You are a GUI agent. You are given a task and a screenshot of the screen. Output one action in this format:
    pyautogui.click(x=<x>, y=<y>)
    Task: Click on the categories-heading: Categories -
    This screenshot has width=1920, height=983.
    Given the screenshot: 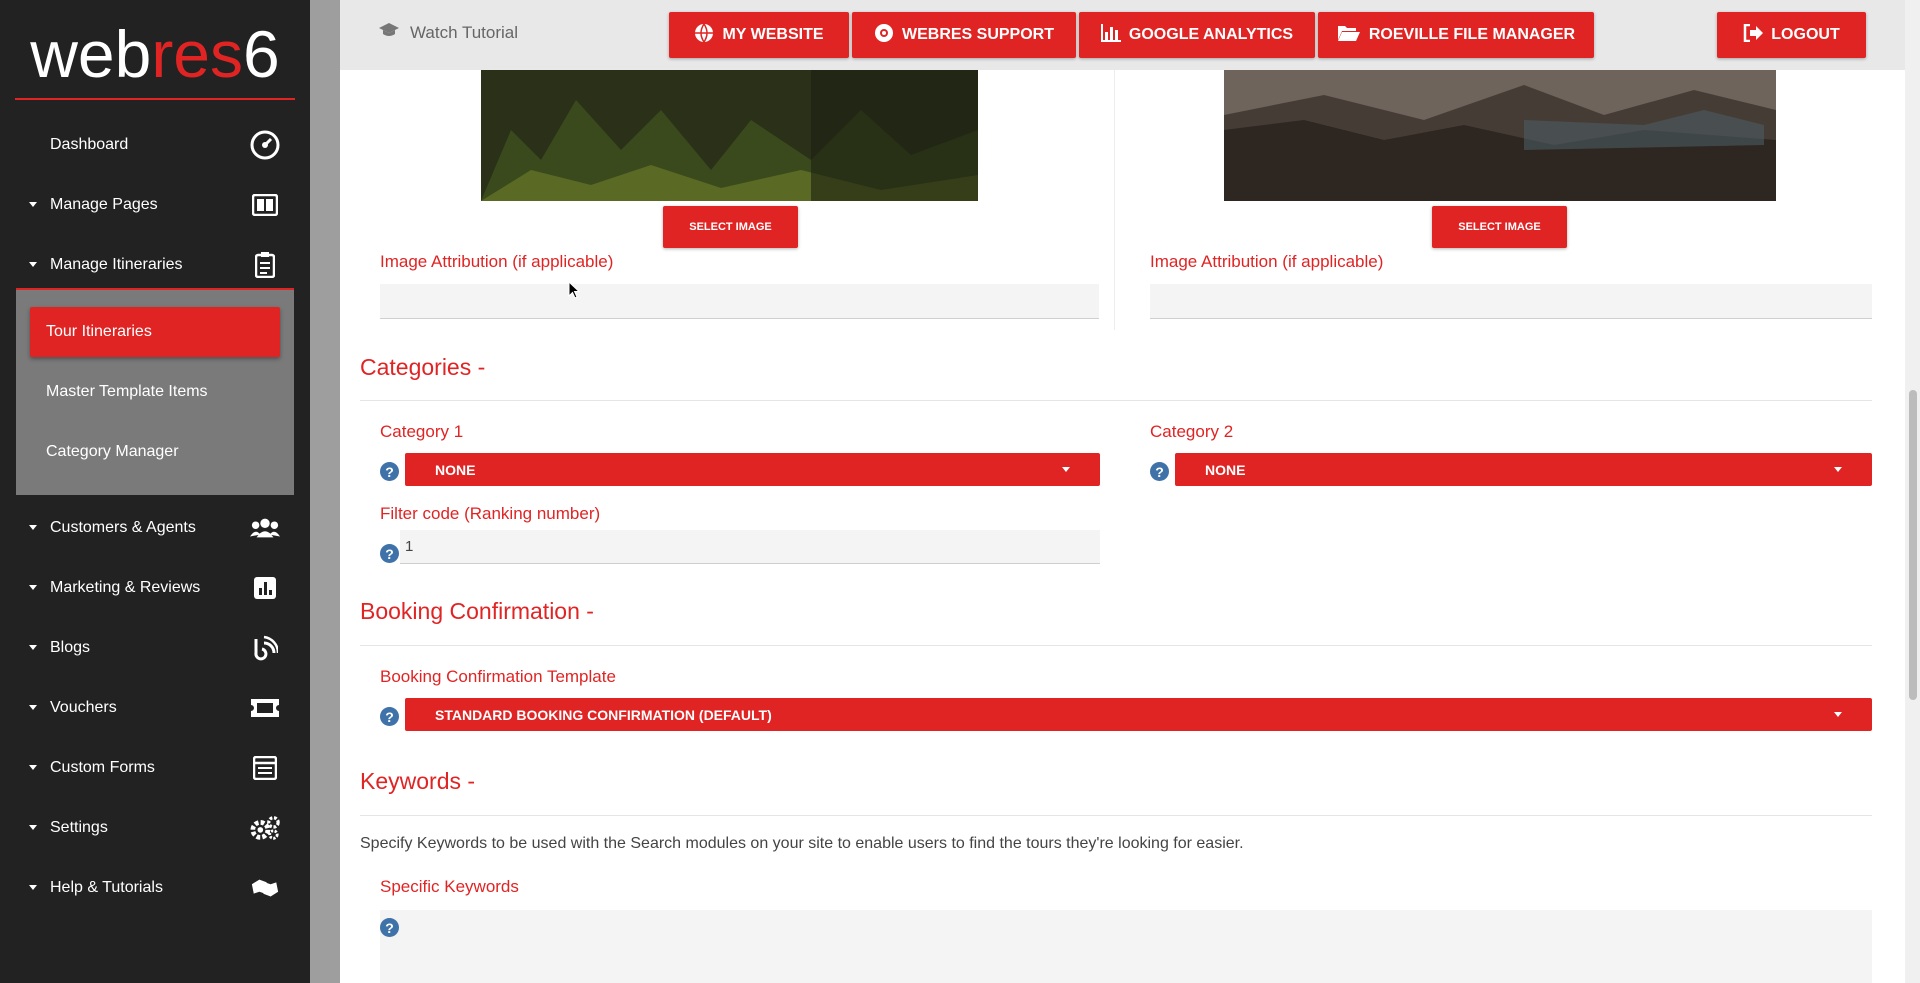 What is the action you would take?
    pyautogui.click(x=423, y=367)
    